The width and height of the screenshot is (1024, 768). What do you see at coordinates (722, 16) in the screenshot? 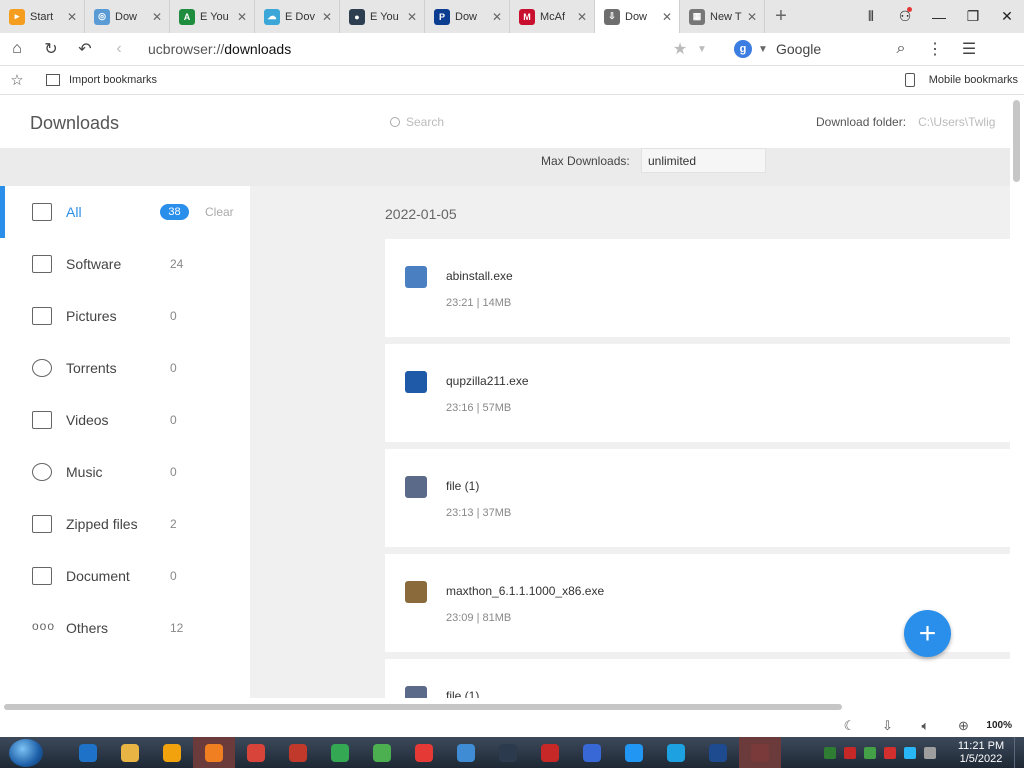
I see `tab-8: ▦ New T ✕` at bounding box center [722, 16].